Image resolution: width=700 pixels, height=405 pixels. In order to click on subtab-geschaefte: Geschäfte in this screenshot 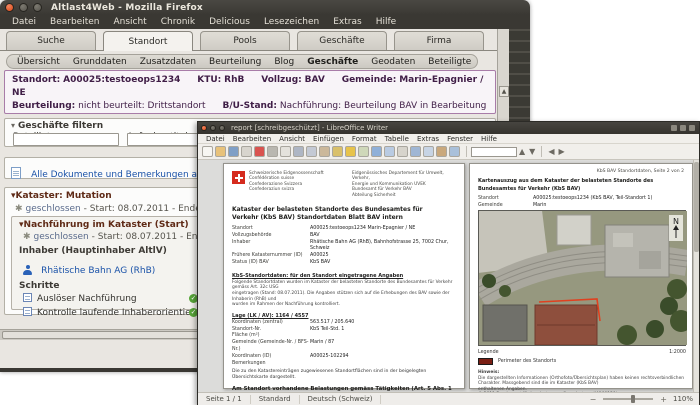, I will do `click(332, 62)`.